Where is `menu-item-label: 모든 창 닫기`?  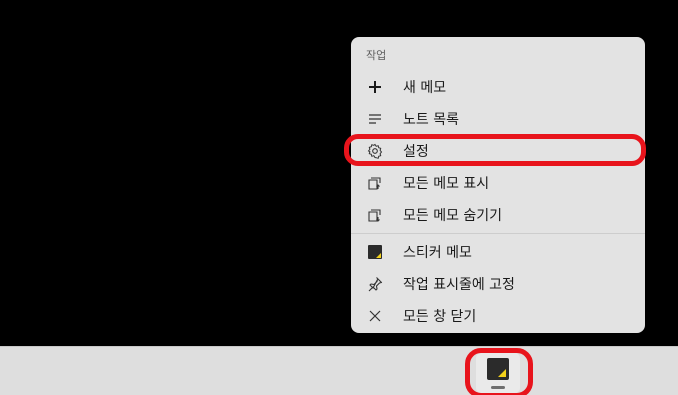 menu-item-label: 모든 창 닫기 is located at coordinates (440, 317).